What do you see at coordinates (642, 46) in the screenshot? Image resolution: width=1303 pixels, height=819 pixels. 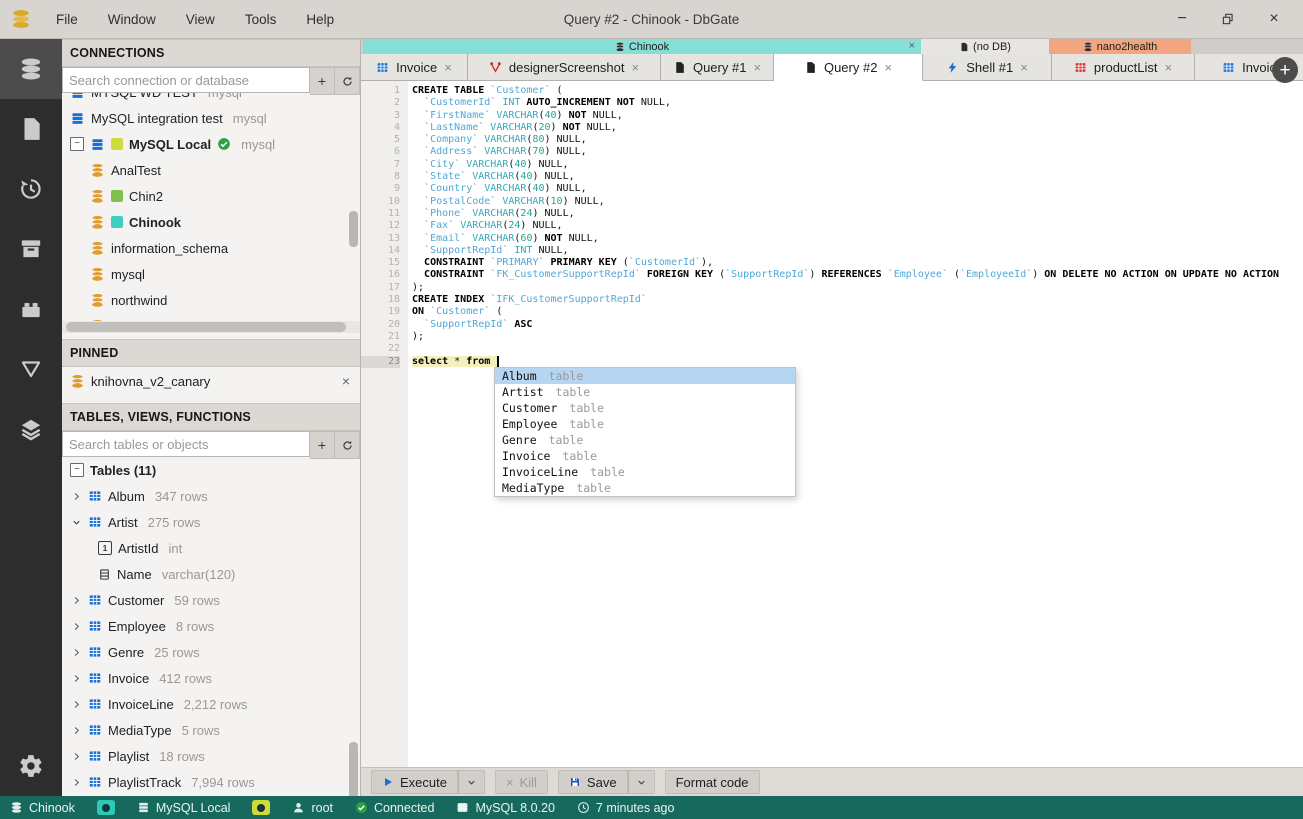 I see `tab-group-chinook: Chinook ×` at bounding box center [642, 46].